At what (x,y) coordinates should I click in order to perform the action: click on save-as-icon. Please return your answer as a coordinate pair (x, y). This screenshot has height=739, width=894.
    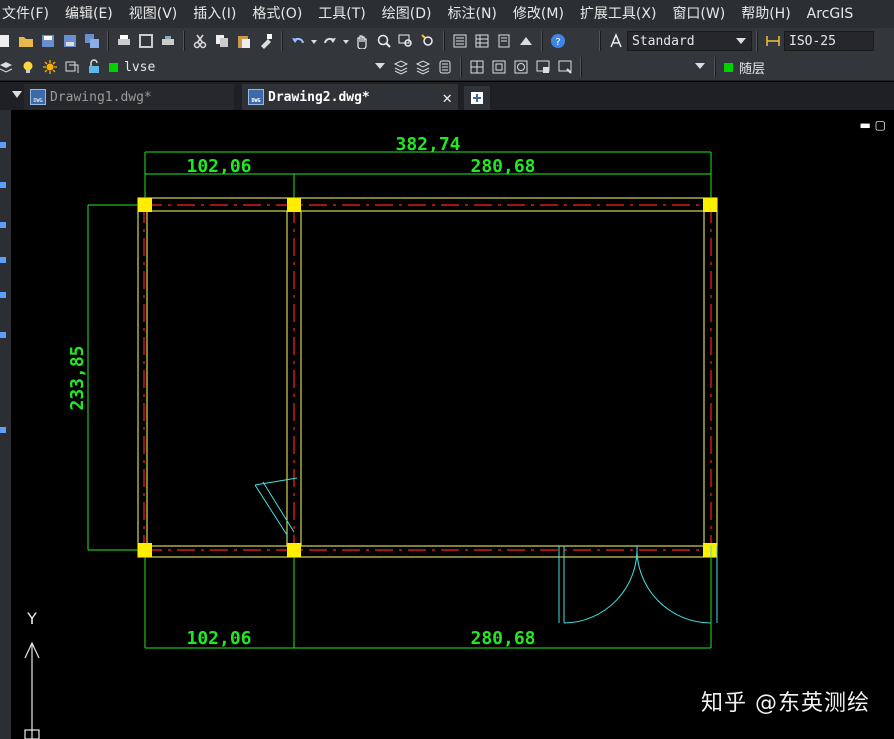
    Looking at the image, I should click on (70, 41).